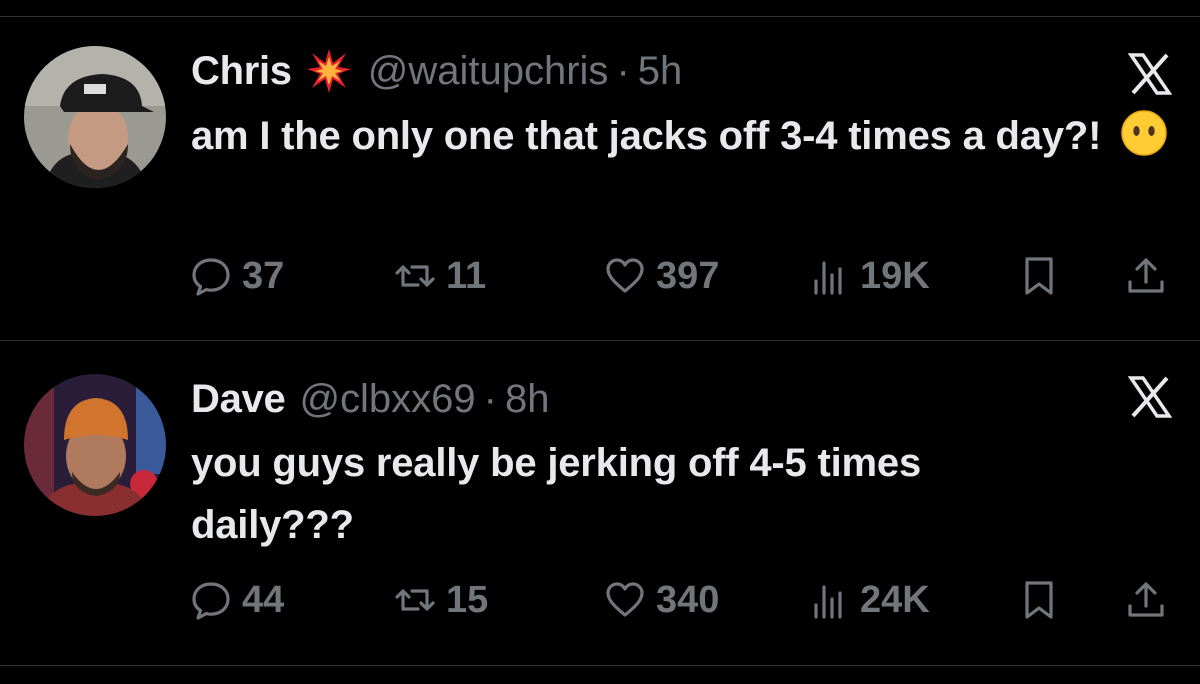  What do you see at coordinates (241, 71) in the screenshot?
I see `display-name: Chris` at bounding box center [241, 71].